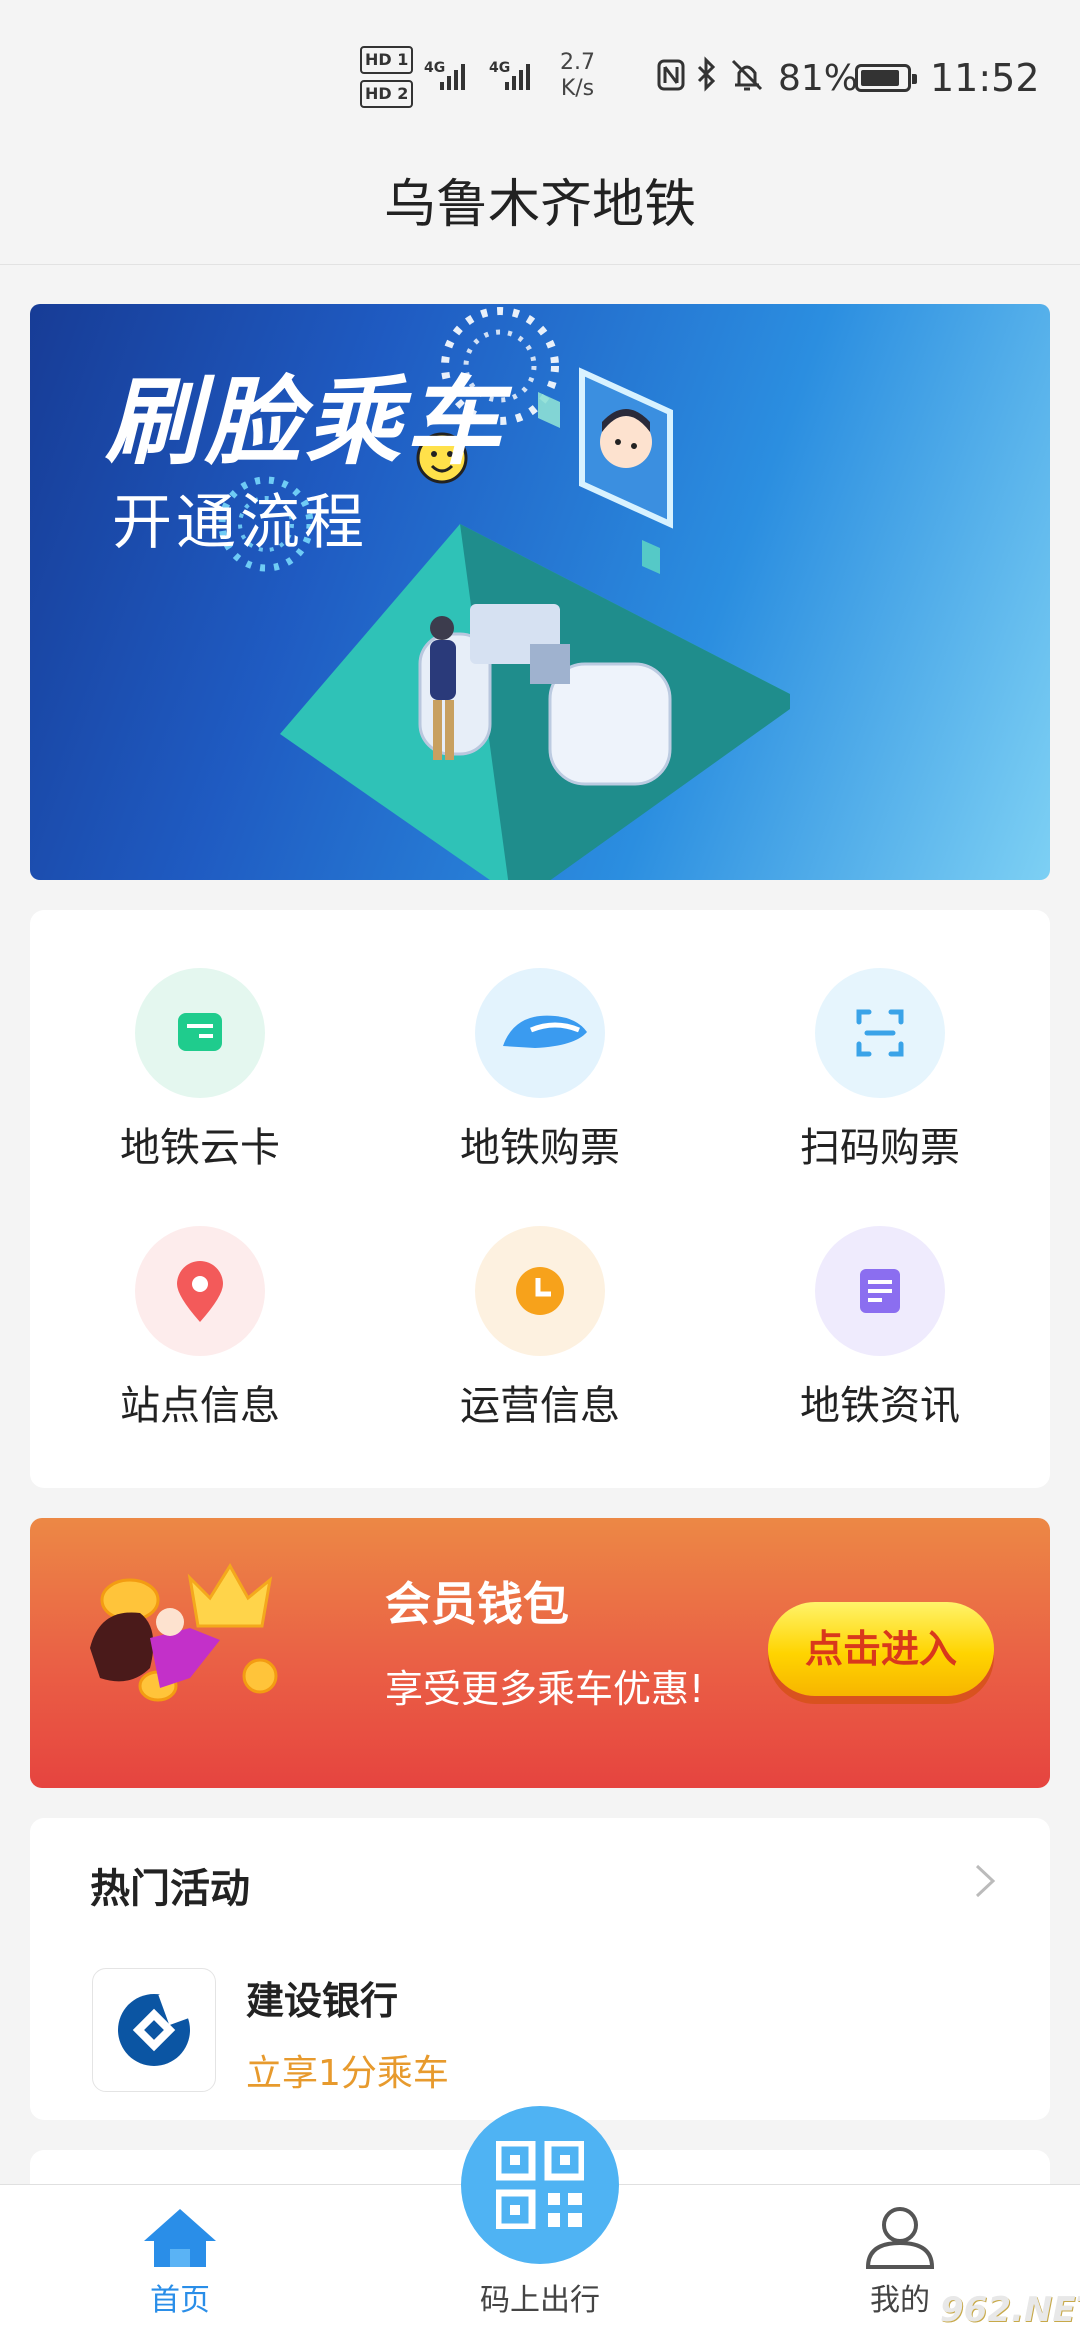 This screenshot has width=1080, height=2341. I want to click on service-label: 地铁云卡, so click(200, 1148).